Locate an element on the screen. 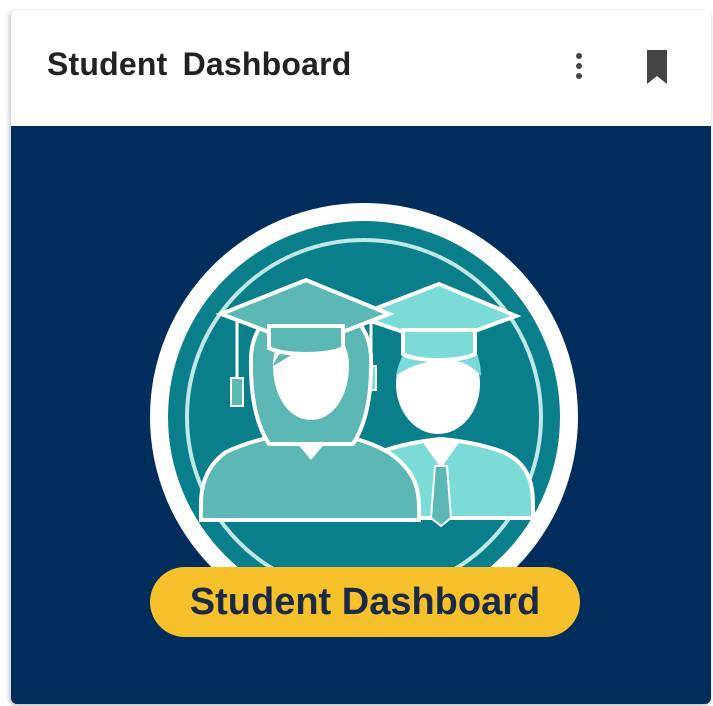 Image resolution: width=713 pixels, height=706 pixels. card-image-label-text: Student Dashboard is located at coordinates (365, 601).